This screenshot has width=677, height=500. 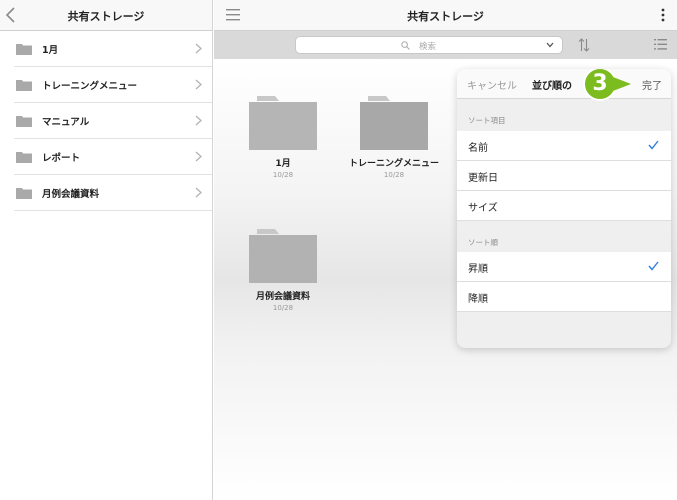 I want to click on pointer-arrow-icon, so click(x=622, y=84).